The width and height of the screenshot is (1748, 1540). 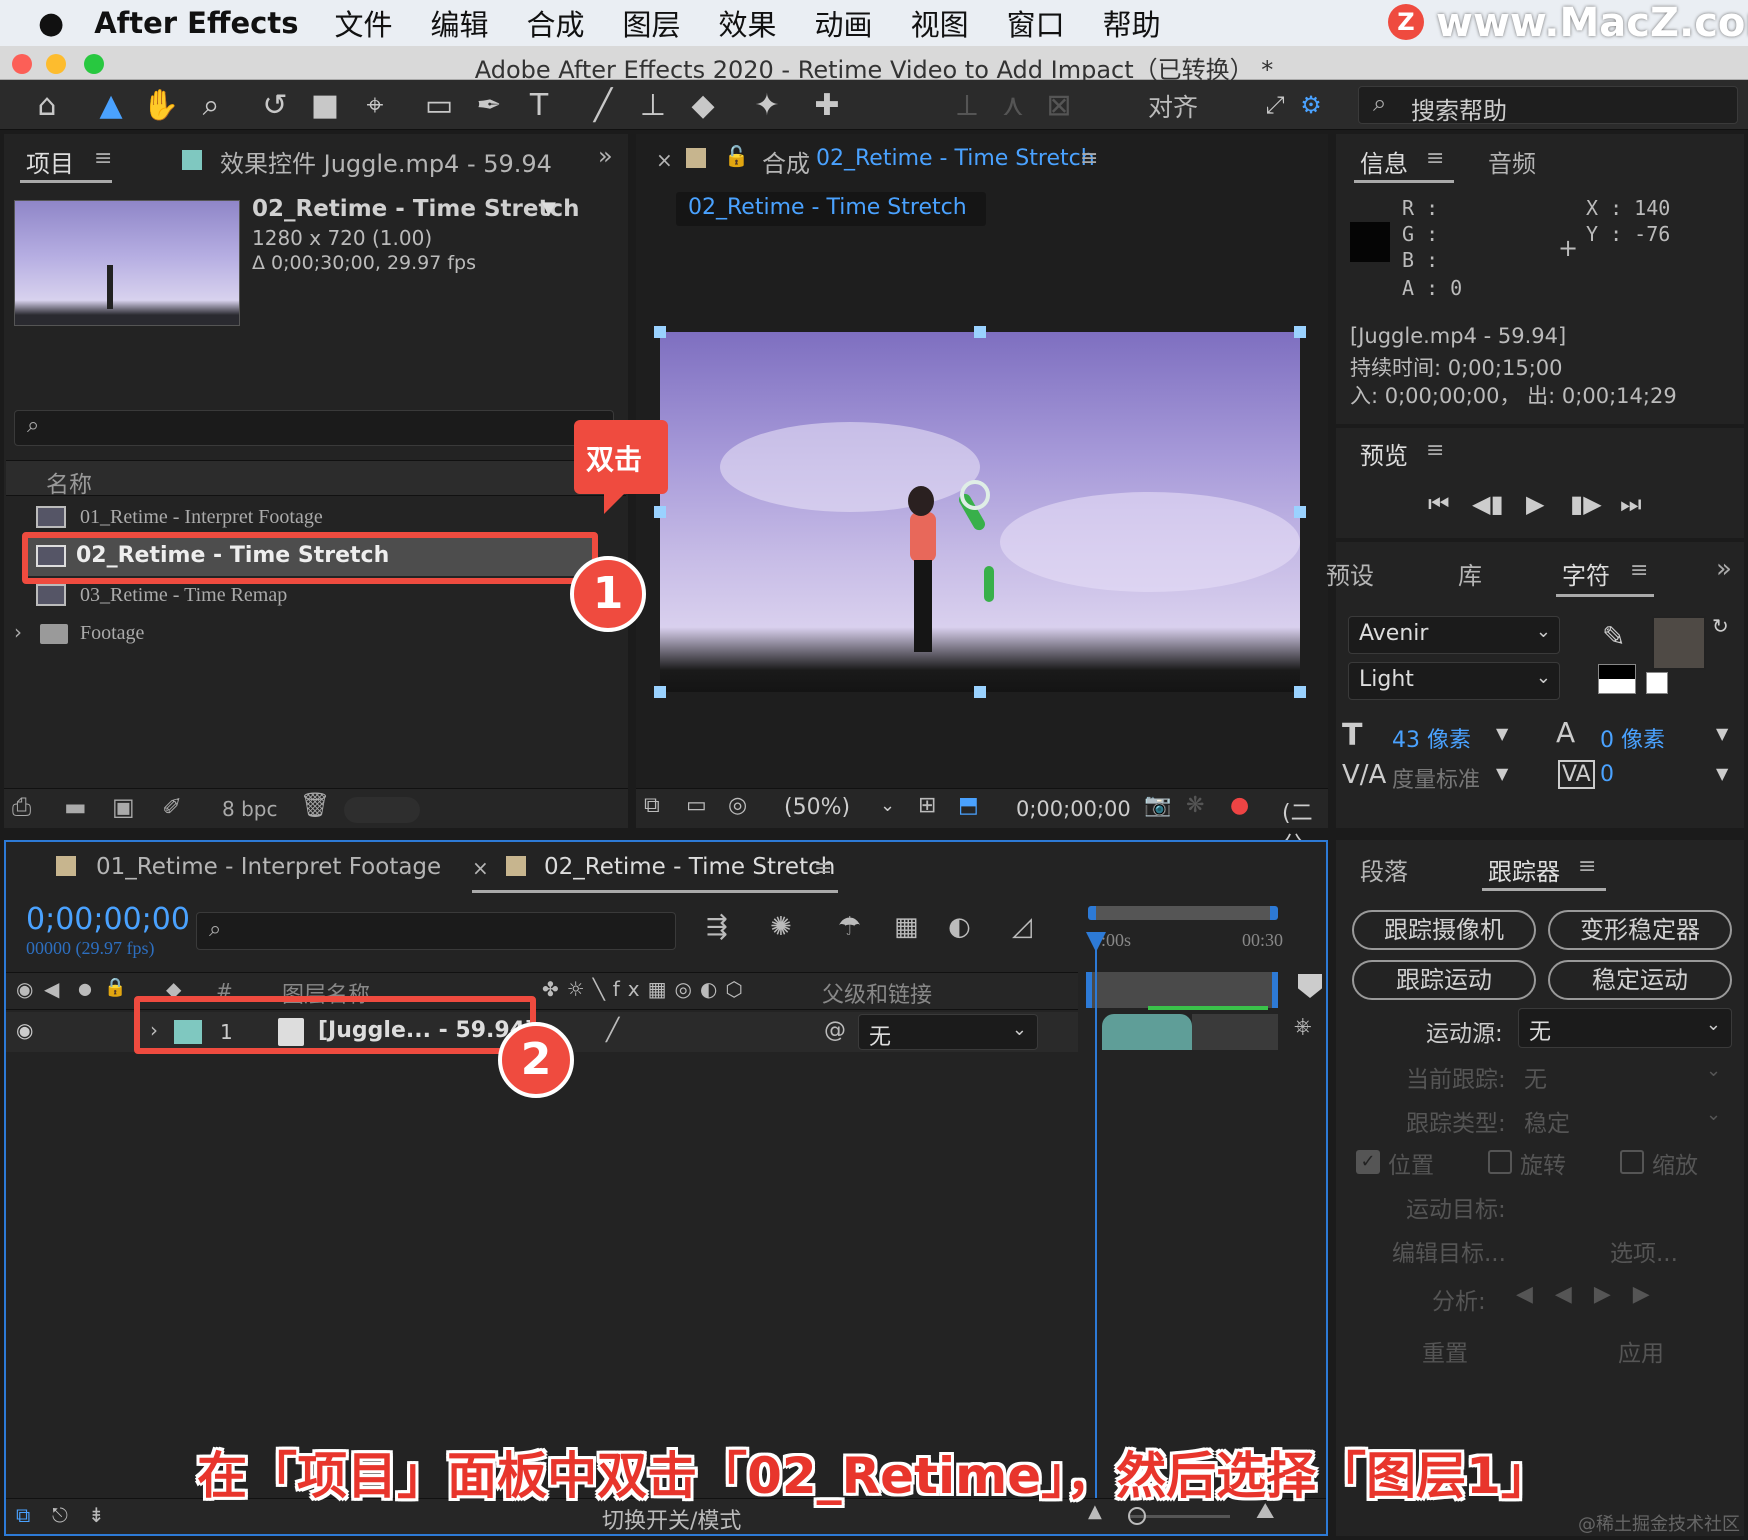 I want to click on tab-composition: 02_Retime - Time Stretch, so click(x=955, y=158).